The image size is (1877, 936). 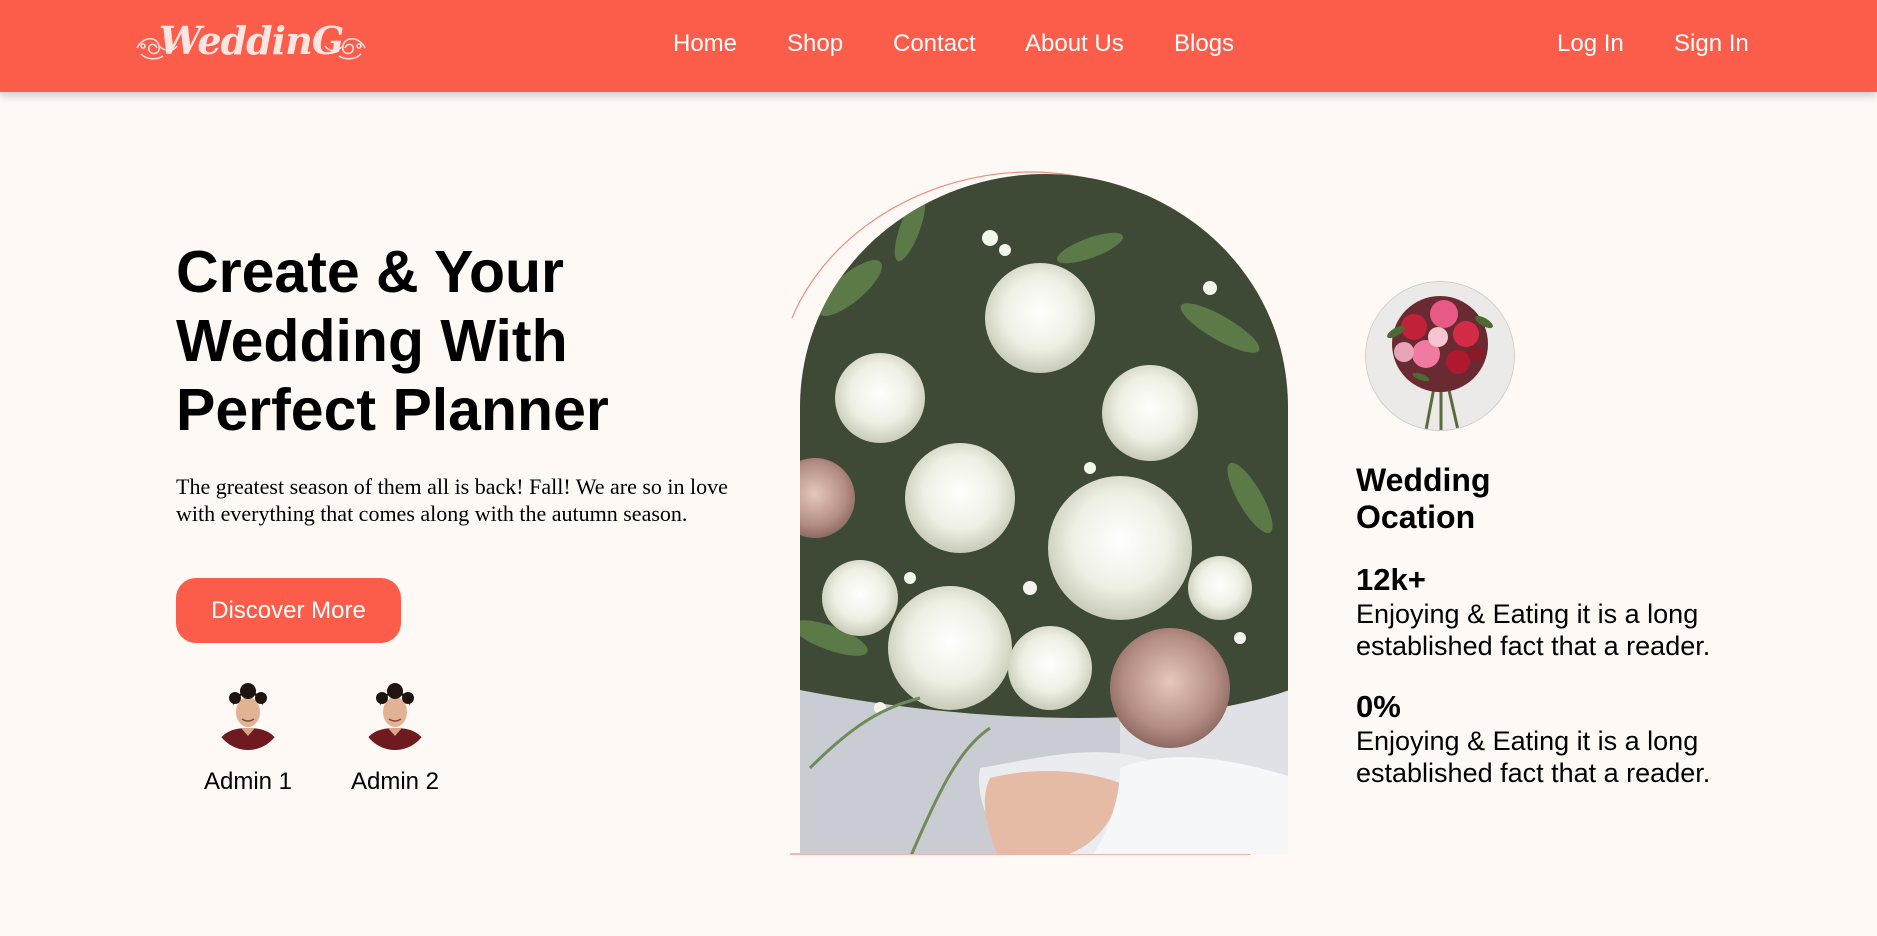 I want to click on admin-card: Admin 1, so click(x=248, y=736).